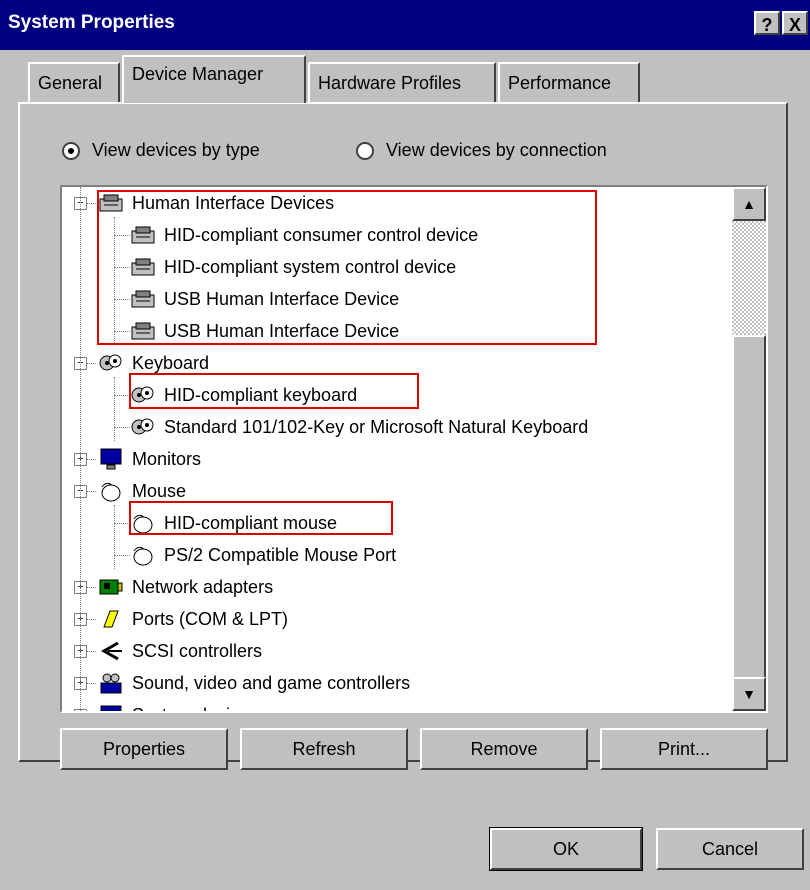 The image size is (810, 890). I want to click on radio-unselected-icon, so click(365, 150).